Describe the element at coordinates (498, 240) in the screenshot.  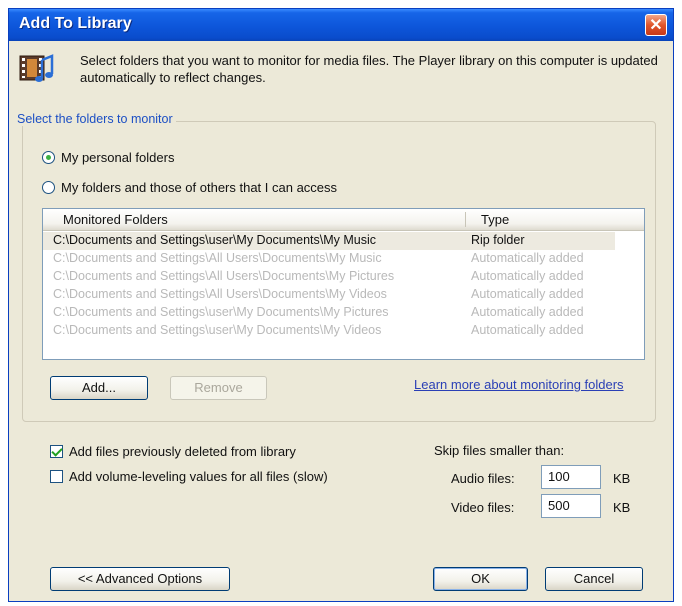
I see `folder-type: Rip folder` at that location.